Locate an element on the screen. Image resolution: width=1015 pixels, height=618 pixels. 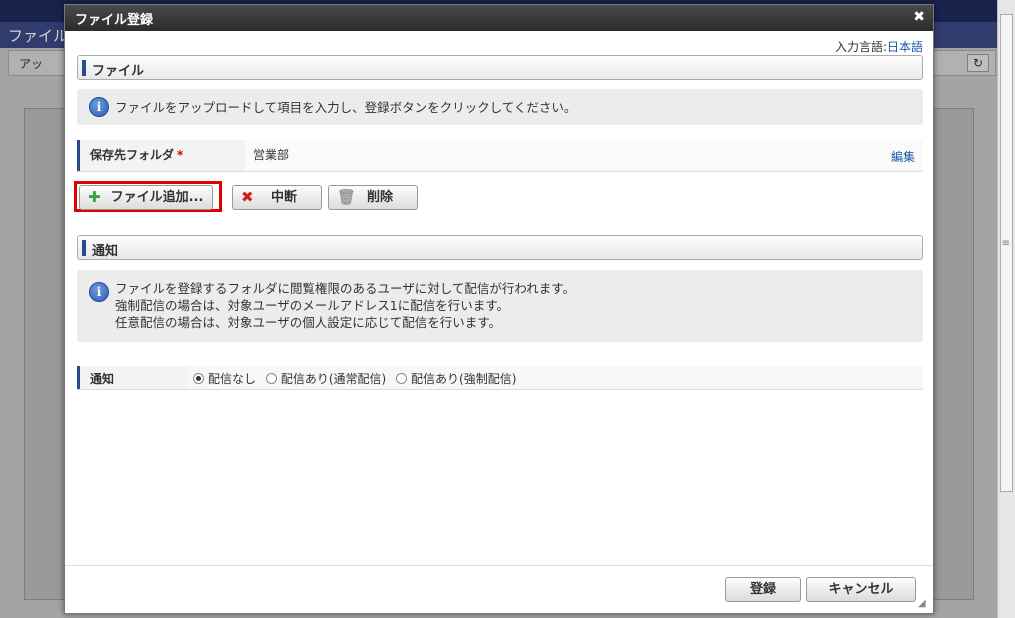
section-file-header: ファイル is located at coordinates (500, 67).